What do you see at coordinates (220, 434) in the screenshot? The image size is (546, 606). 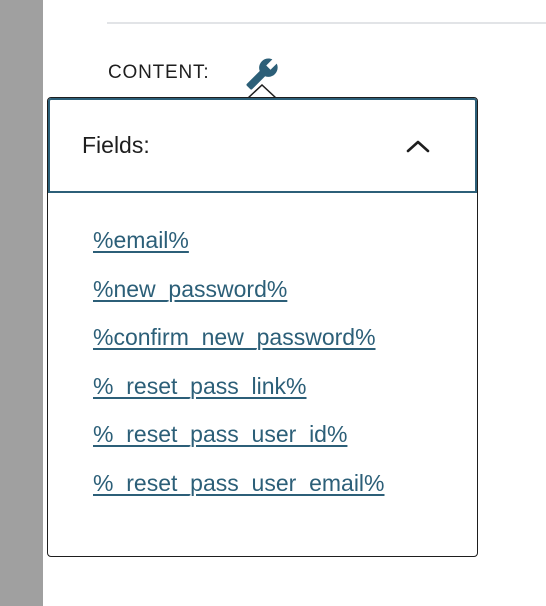 I see `field-tag-reset-pass-user-id: %_reset_pass_user_id%` at bounding box center [220, 434].